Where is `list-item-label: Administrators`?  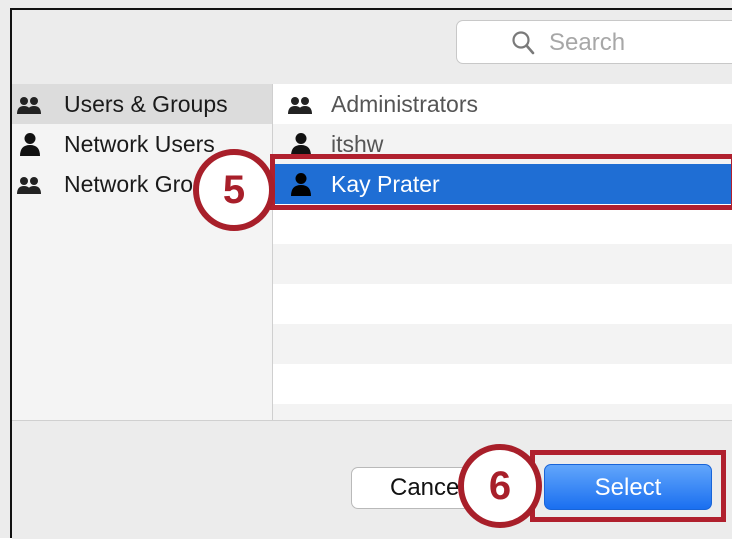
list-item-label: Administrators is located at coordinates (404, 104).